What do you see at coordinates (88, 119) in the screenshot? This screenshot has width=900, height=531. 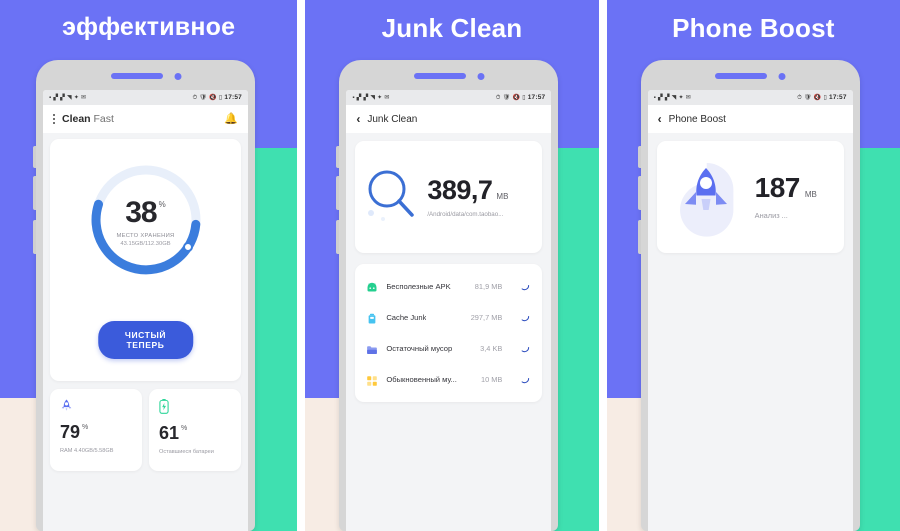 I see `app-brand: Clean Fast` at bounding box center [88, 119].